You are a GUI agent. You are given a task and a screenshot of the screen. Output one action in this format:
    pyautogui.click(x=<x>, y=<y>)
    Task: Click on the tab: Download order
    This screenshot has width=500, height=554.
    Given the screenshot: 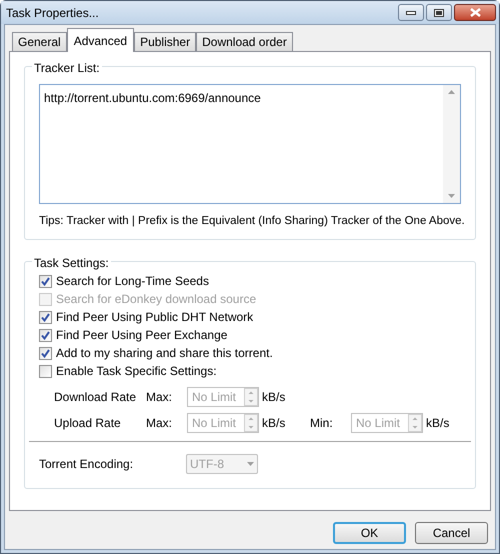 What is the action you would take?
    pyautogui.click(x=244, y=41)
    